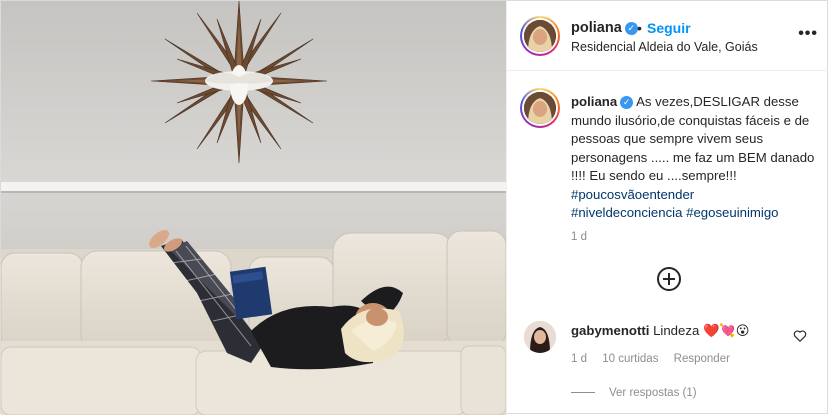 This screenshot has width=828, height=415. Describe the element at coordinates (596, 28) in the screenshot. I see `header-username: poliana` at that location.